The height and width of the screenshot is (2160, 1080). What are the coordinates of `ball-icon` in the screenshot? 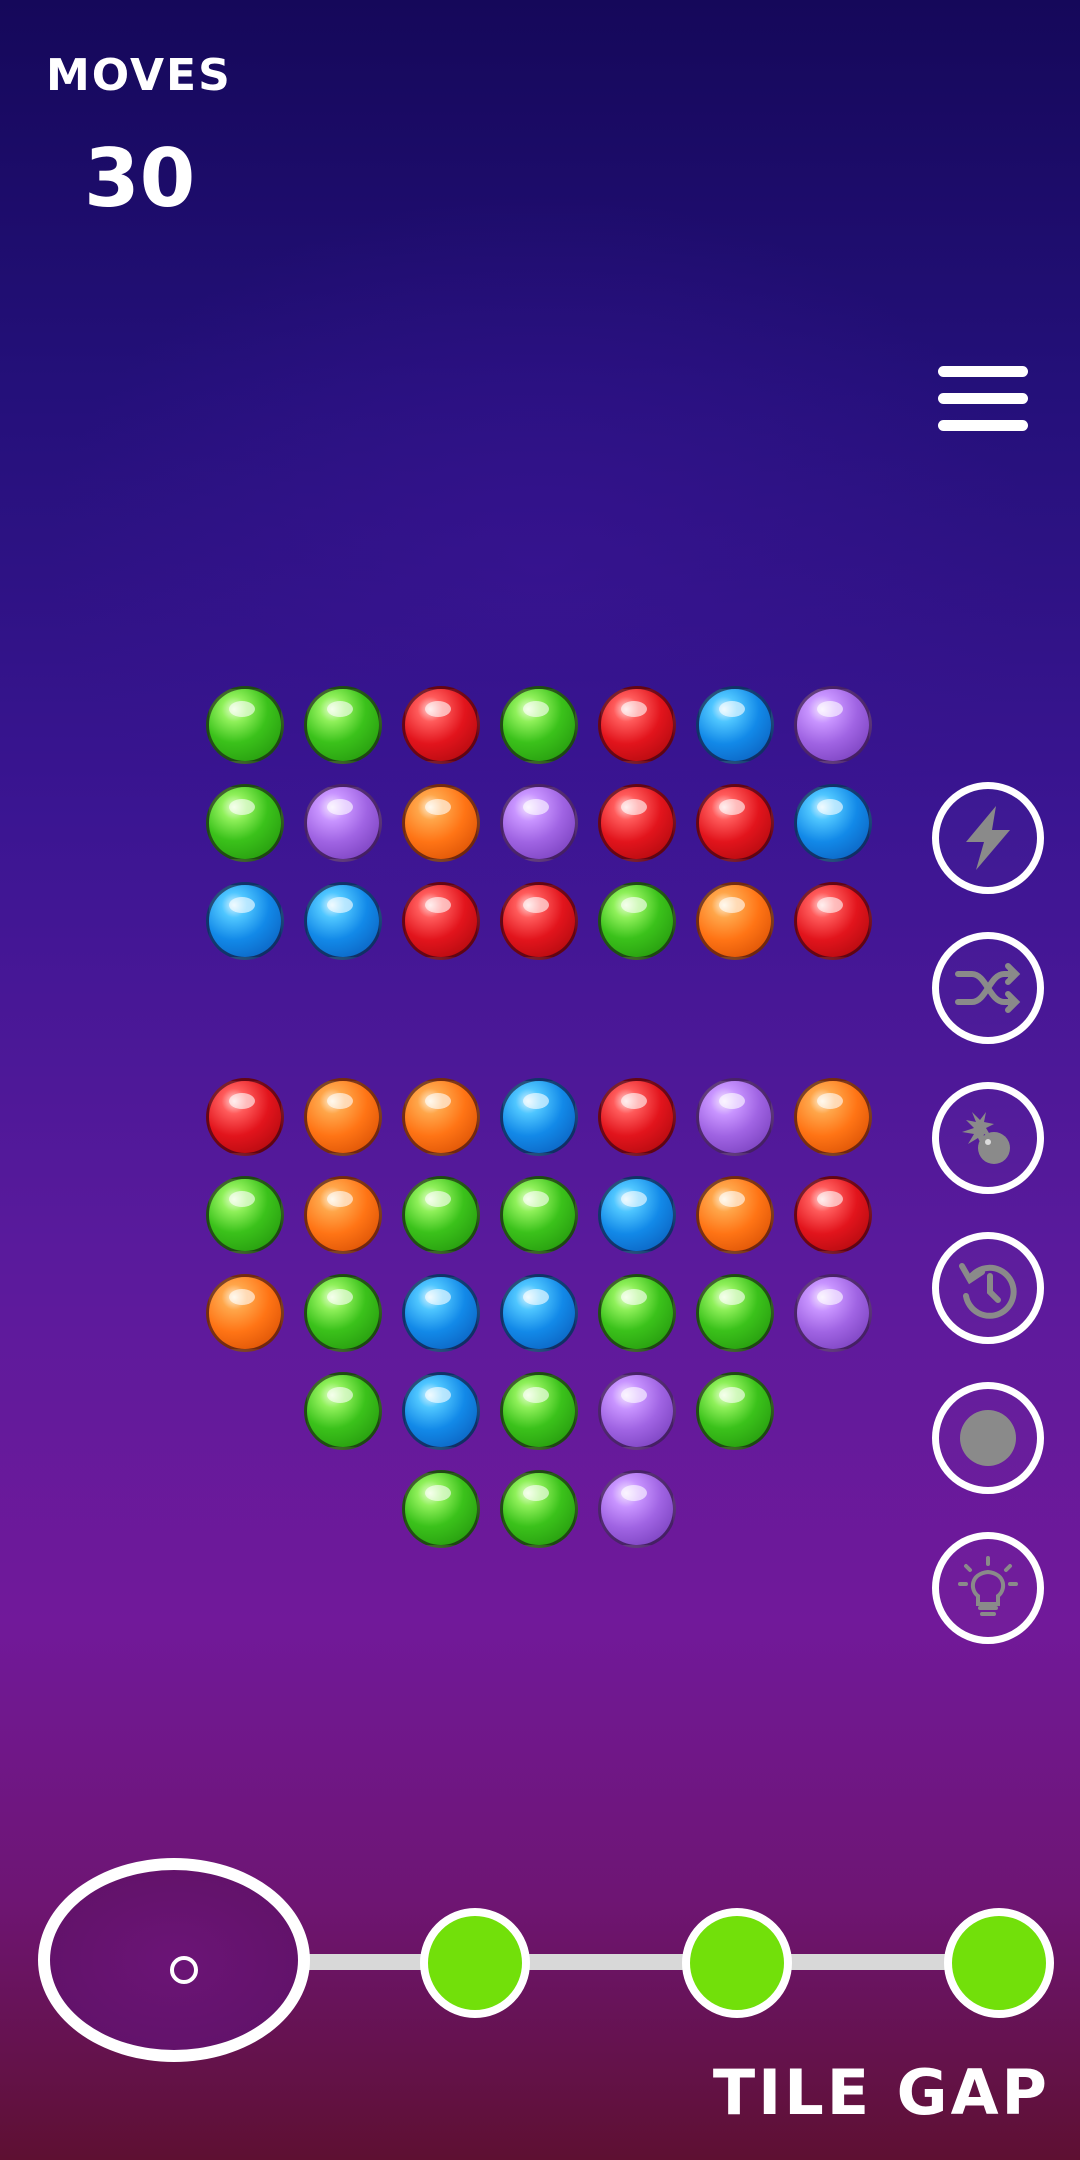 It's located at (988, 1438).